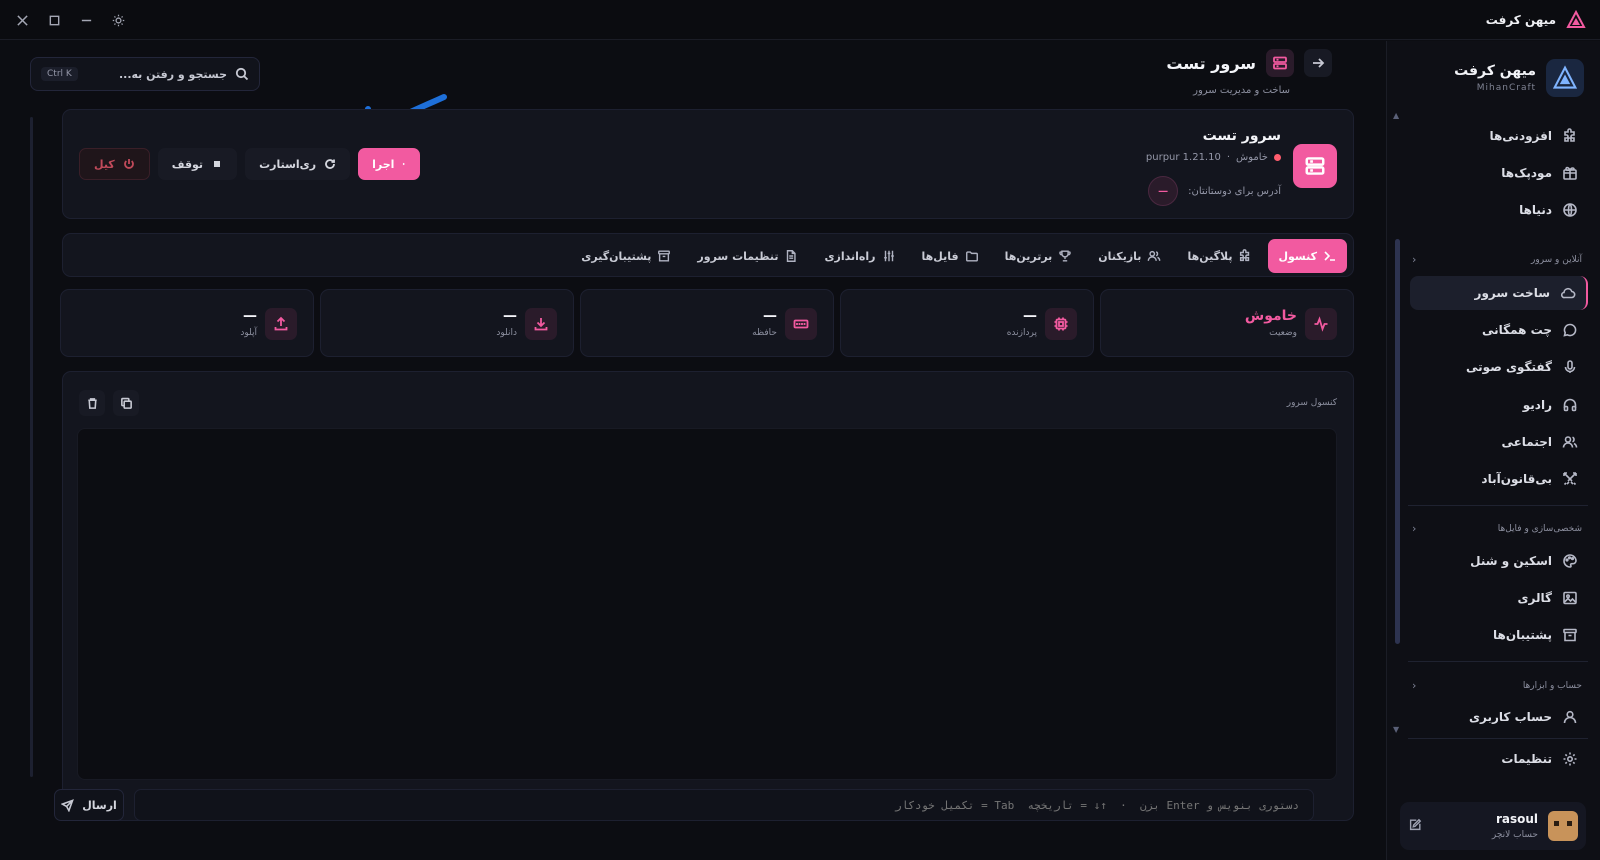 Image resolution: width=1600 pixels, height=860 pixels. What do you see at coordinates (888, 256) in the screenshot?
I see `sliders-icon` at bounding box center [888, 256].